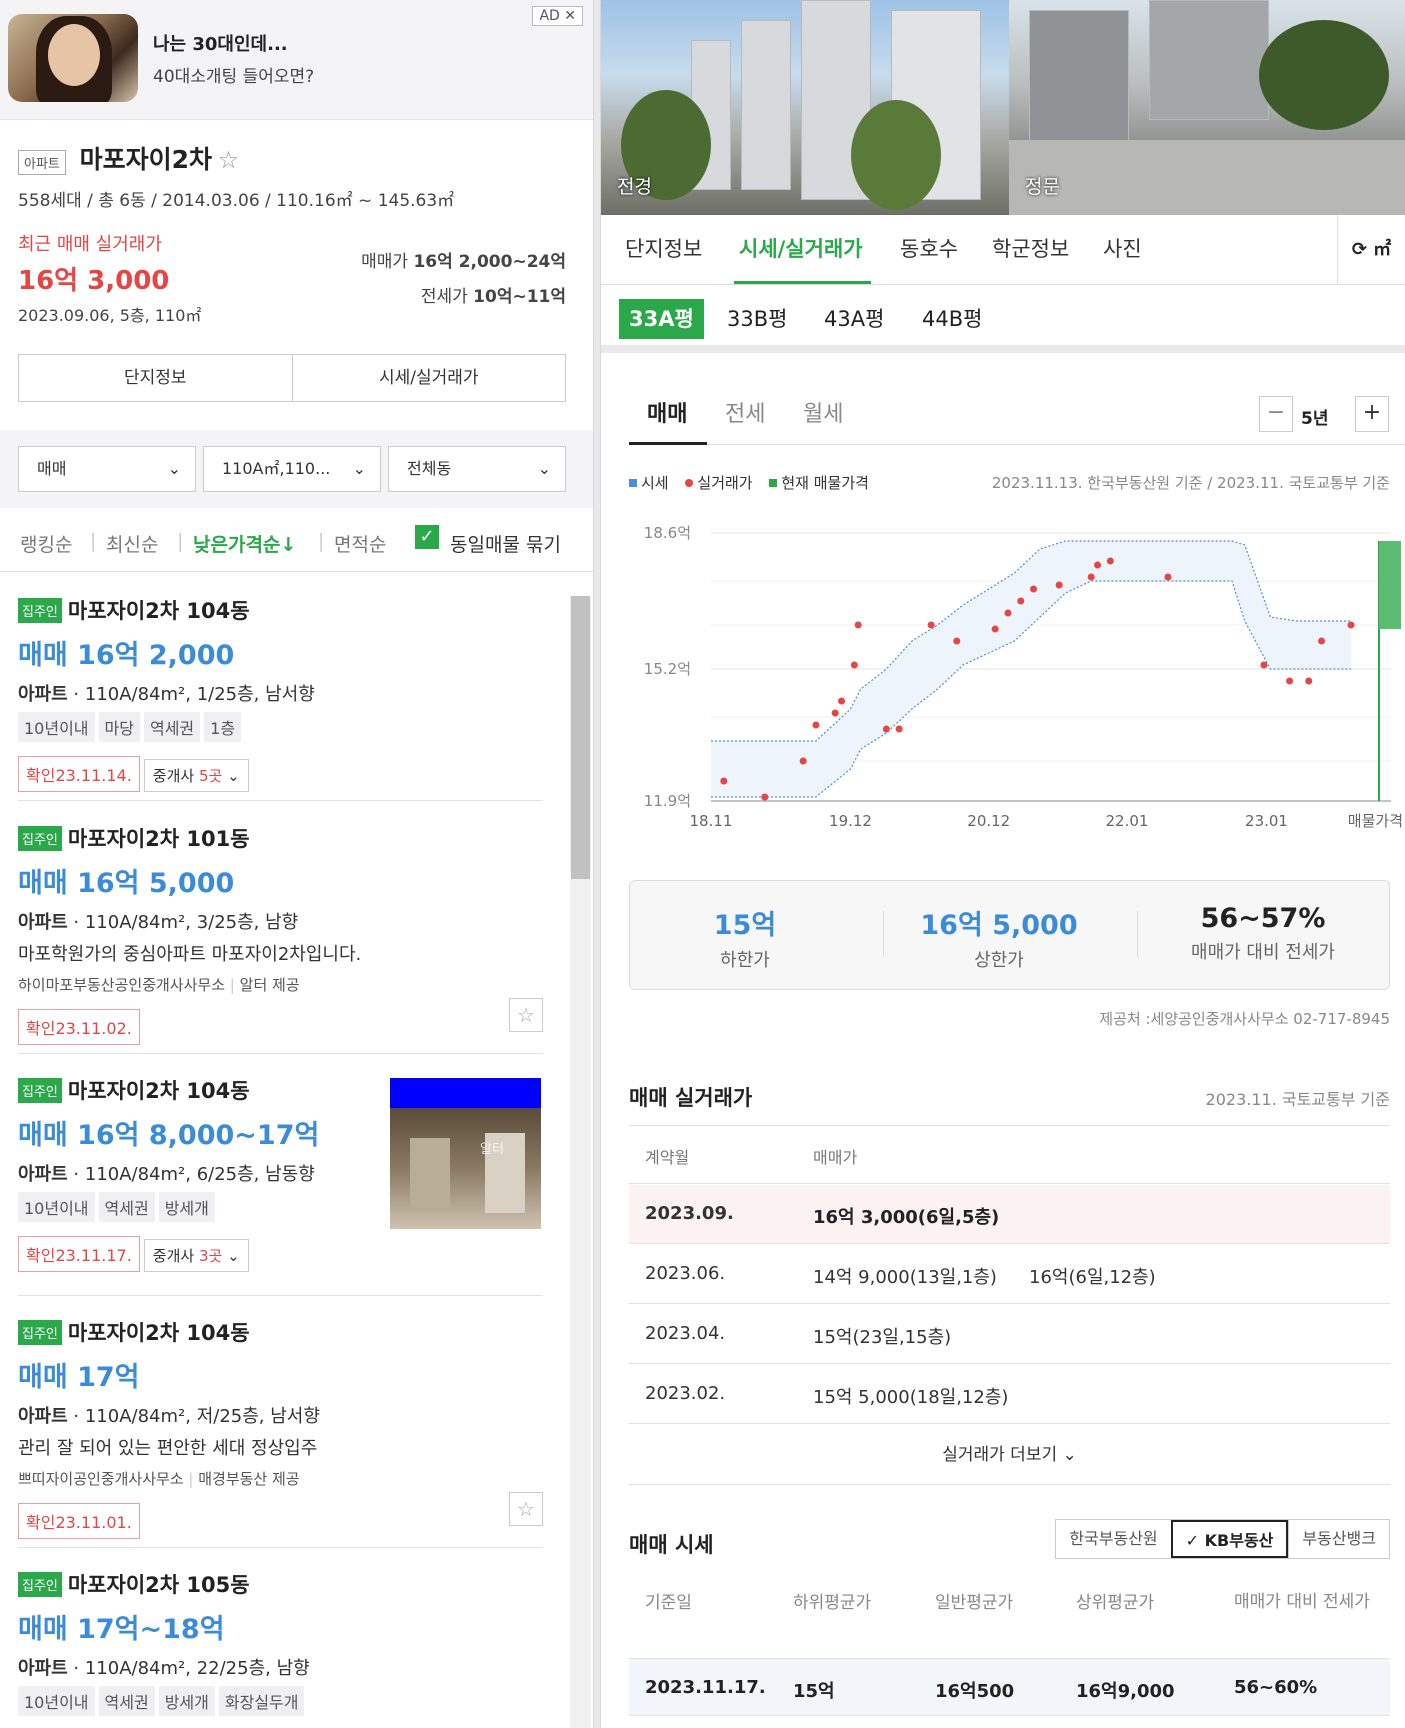 The image size is (1405, 1728). Describe the element at coordinates (557, 16) in the screenshot. I see `ad-close-badge: AD ✕` at that location.